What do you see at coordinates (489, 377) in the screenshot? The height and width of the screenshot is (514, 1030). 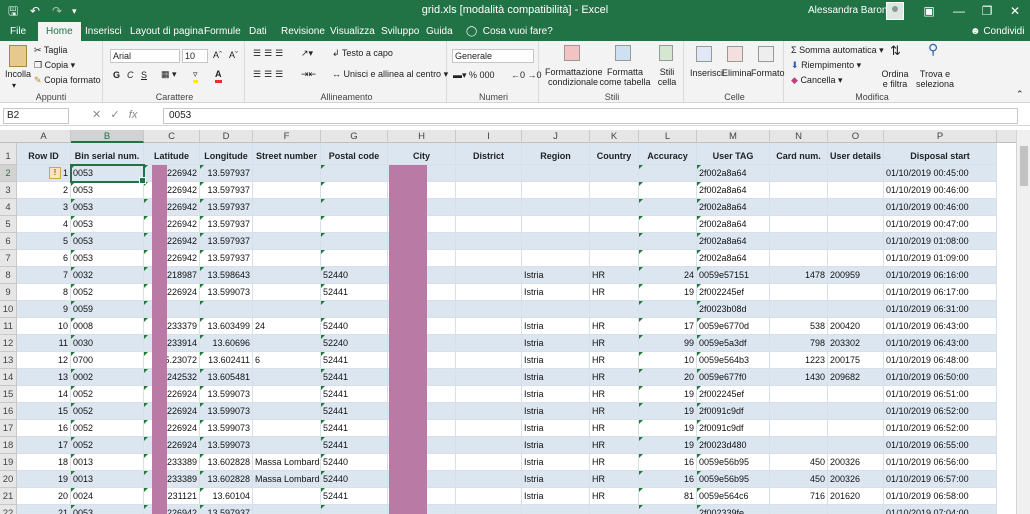 I see `cell-i14` at bounding box center [489, 377].